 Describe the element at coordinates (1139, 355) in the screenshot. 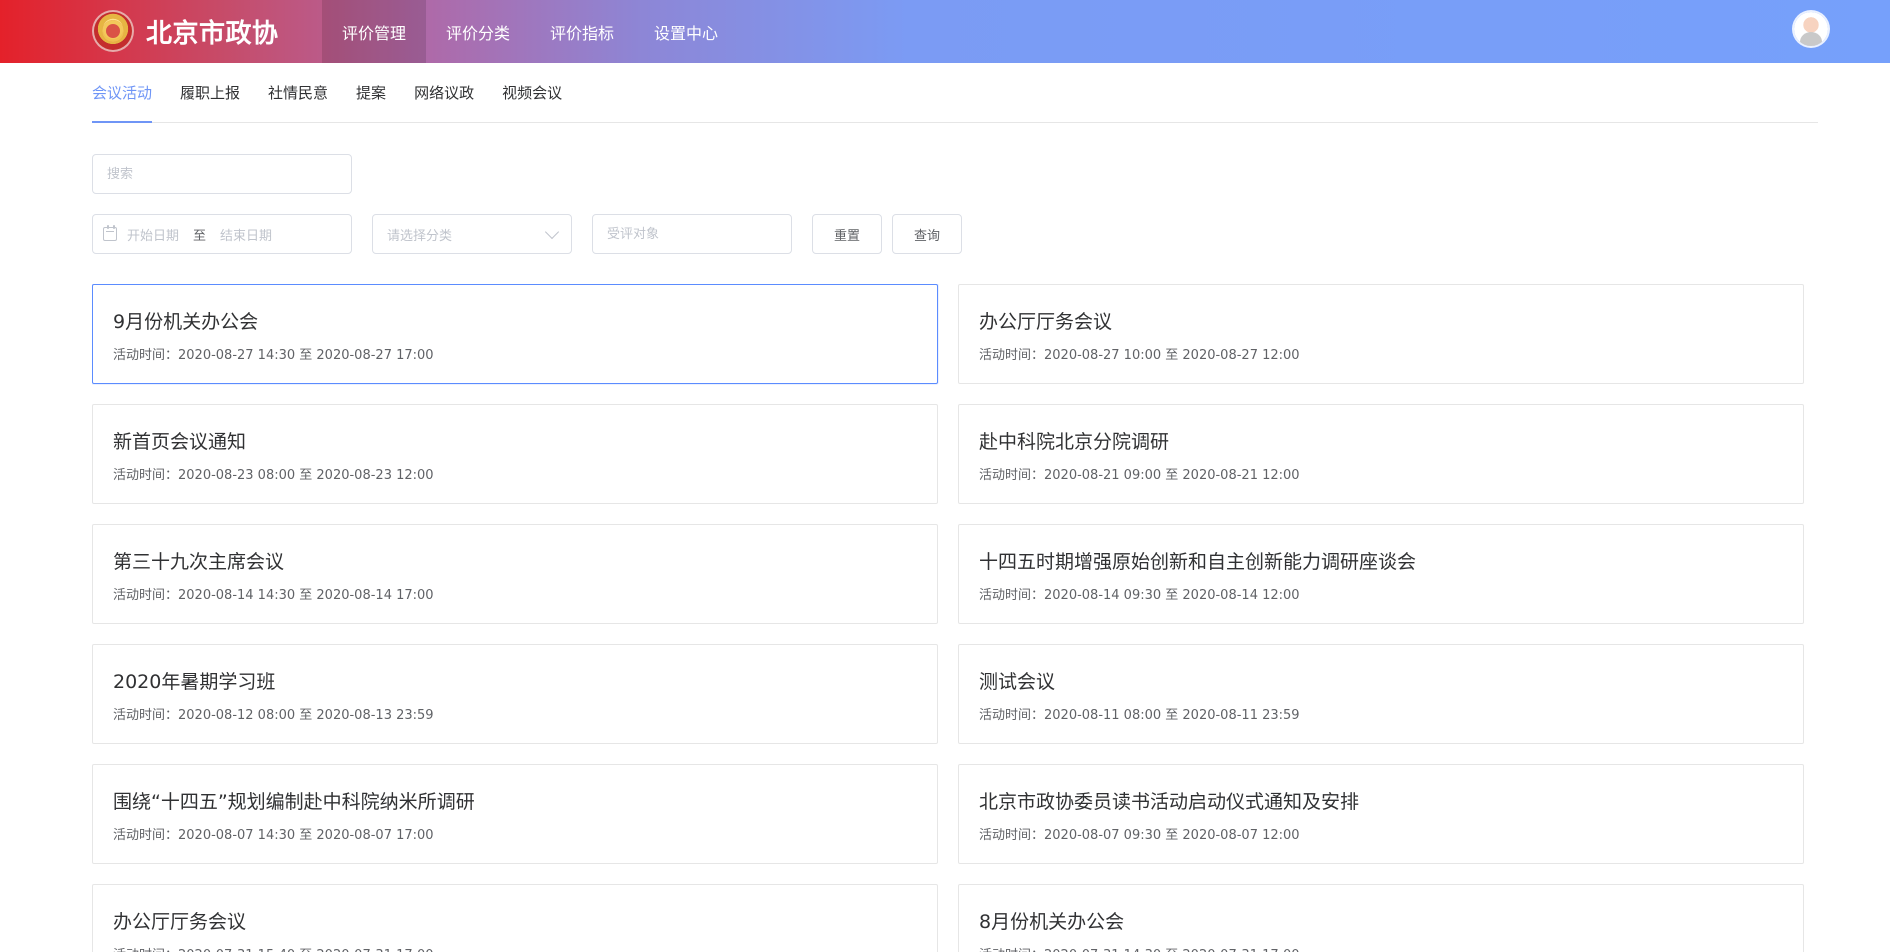

I see `meeting-time: 活动时间：2020-08-27 10:00 至 2020-08-27 12:00` at that location.